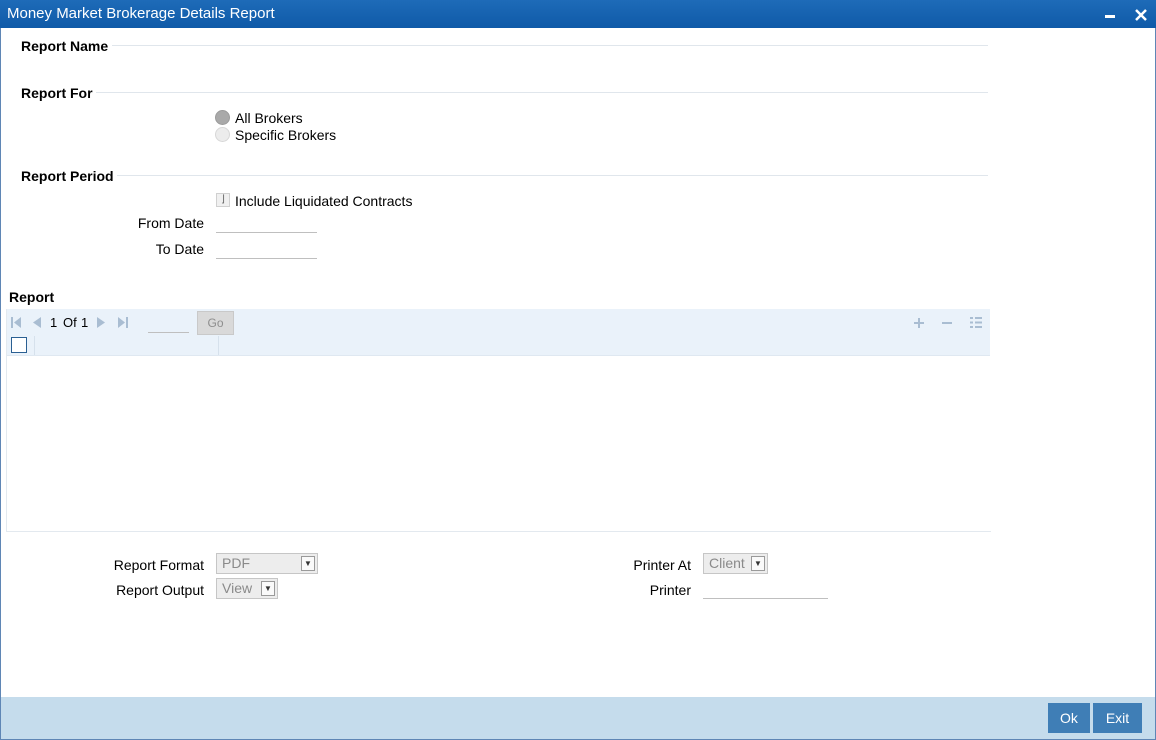 The height and width of the screenshot is (740, 1156). What do you see at coordinates (286, 135) in the screenshot?
I see `specific-brokers-label: Specific Brokers` at bounding box center [286, 135].